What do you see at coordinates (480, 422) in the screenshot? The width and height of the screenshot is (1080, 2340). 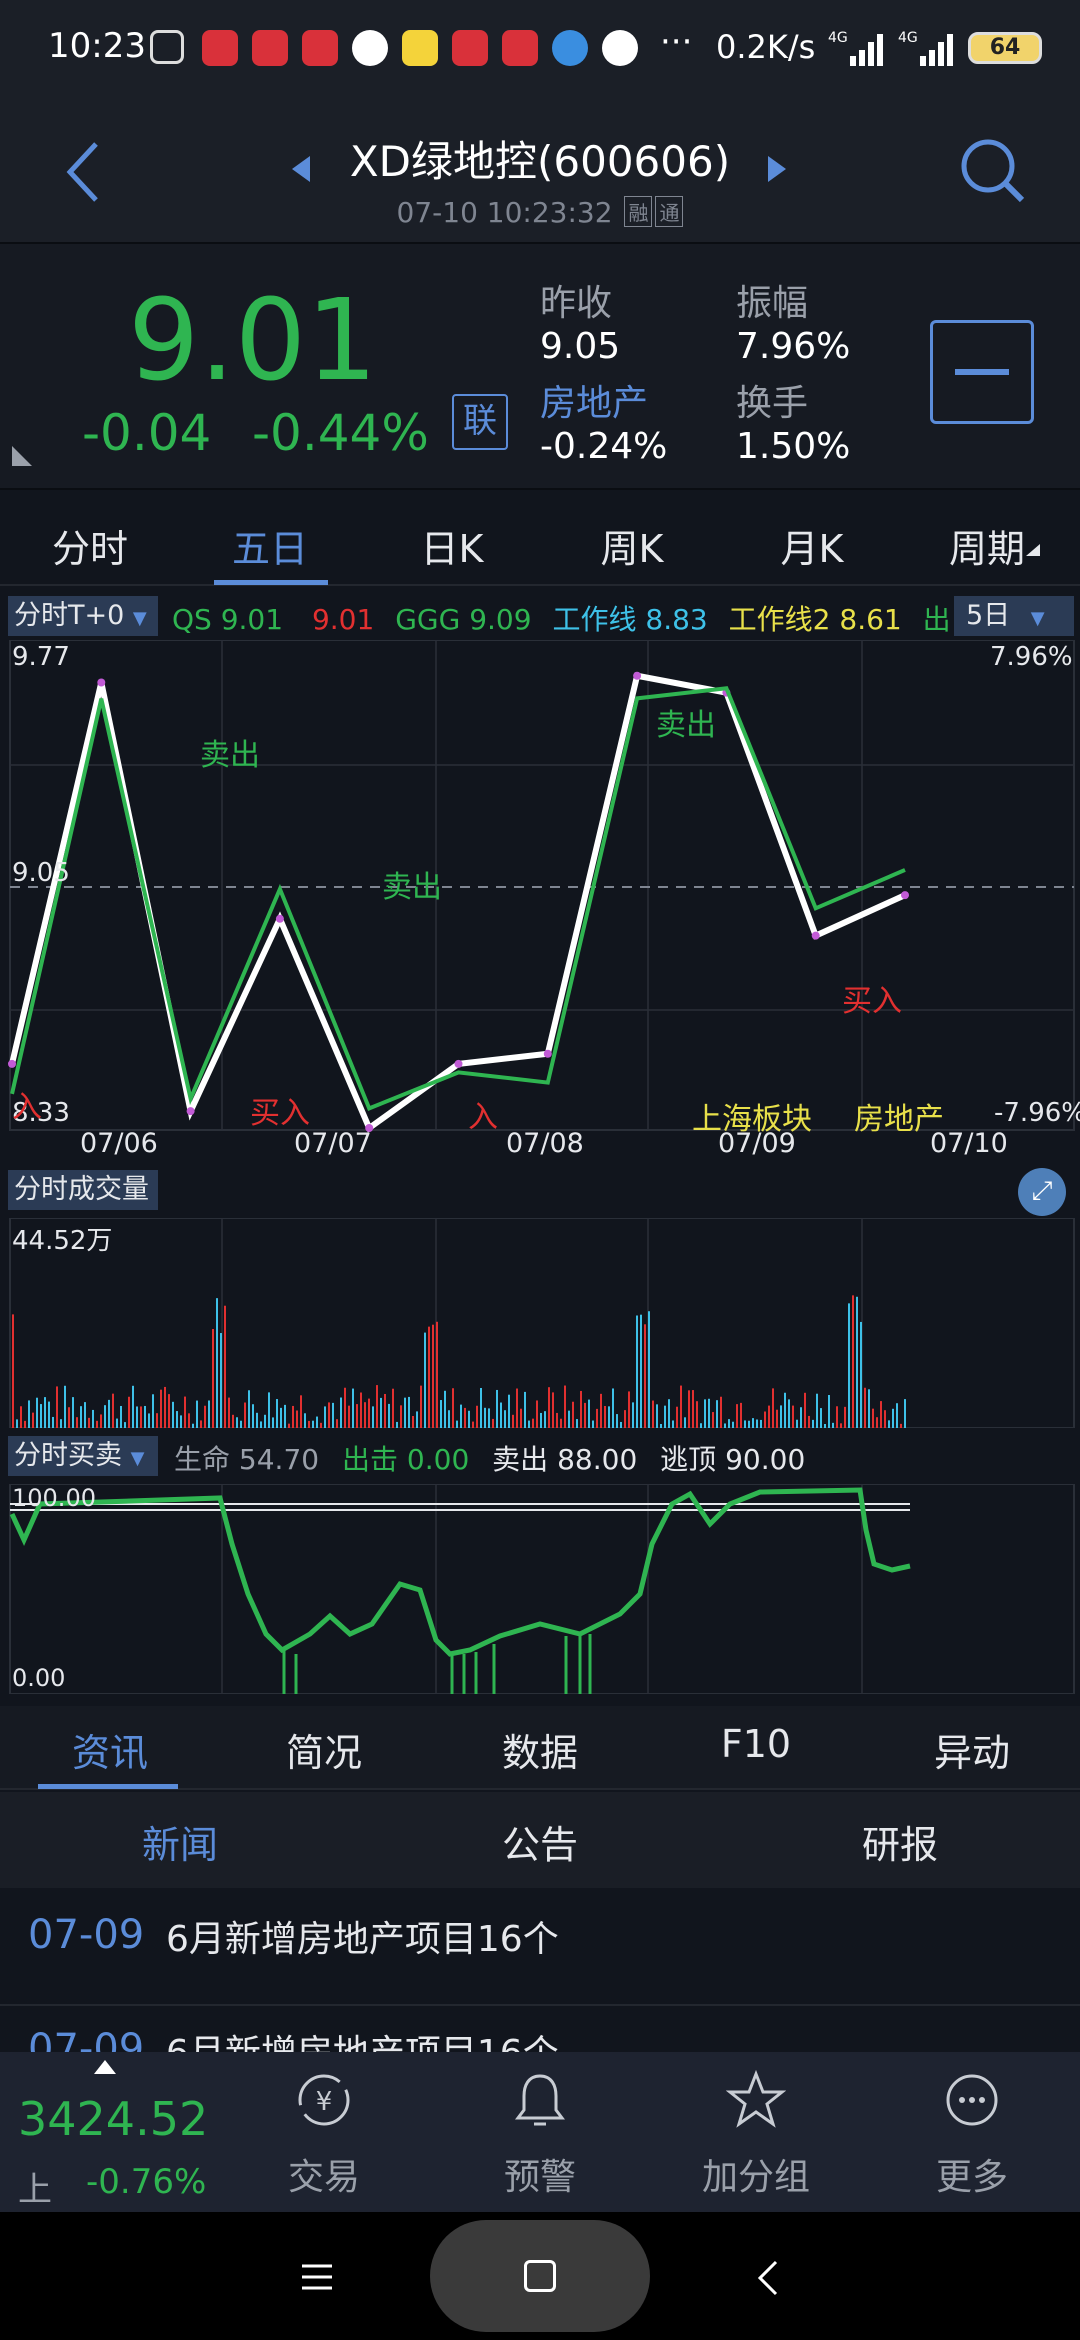 I see `related-button: 联` at bounding box center [480, 422].